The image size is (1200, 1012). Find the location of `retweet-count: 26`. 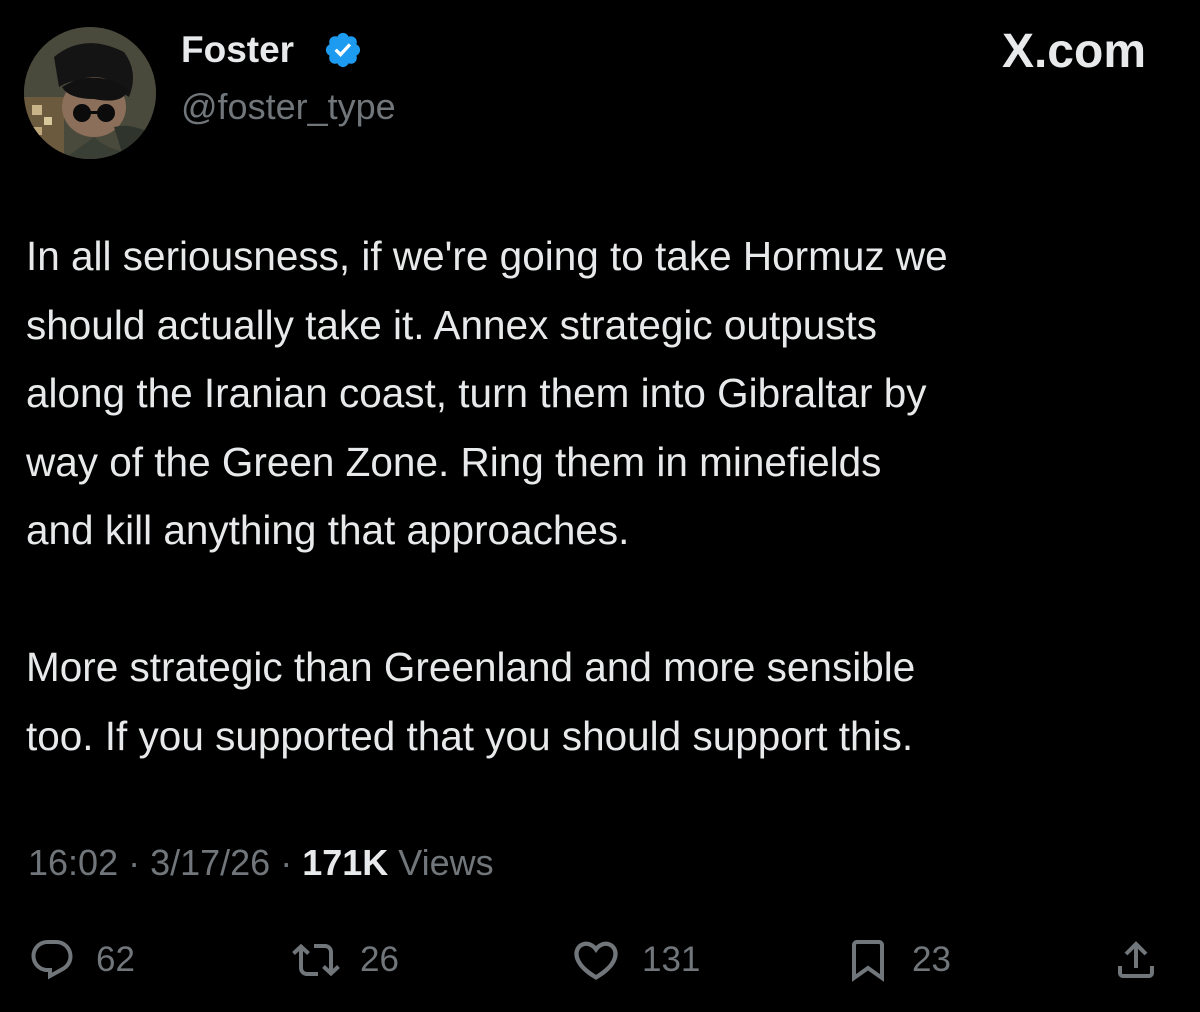

retweet-count: 26 is located at coordinates (379, 959).